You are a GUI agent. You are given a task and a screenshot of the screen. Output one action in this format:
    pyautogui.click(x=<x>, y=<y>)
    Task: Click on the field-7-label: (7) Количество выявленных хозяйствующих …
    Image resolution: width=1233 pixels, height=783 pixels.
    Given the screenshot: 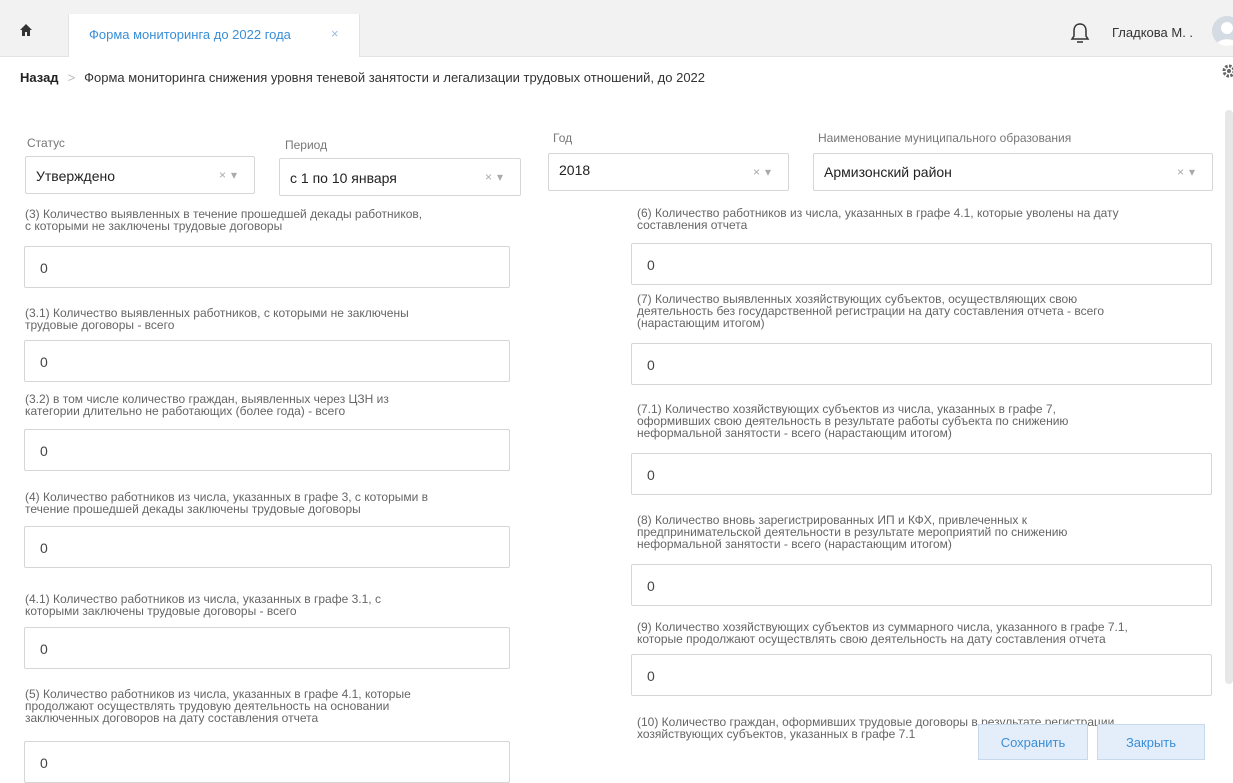 What is the action you would take?
    pyautogui.click(x=870, y=311)
    